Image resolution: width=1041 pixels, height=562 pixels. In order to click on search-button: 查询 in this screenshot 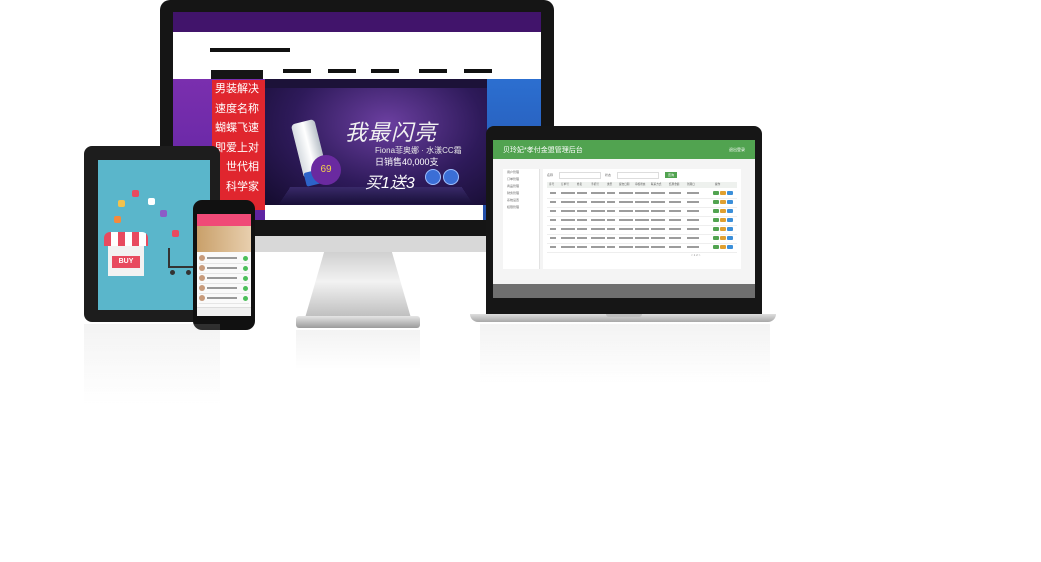, I will do `click(671, 175)`.